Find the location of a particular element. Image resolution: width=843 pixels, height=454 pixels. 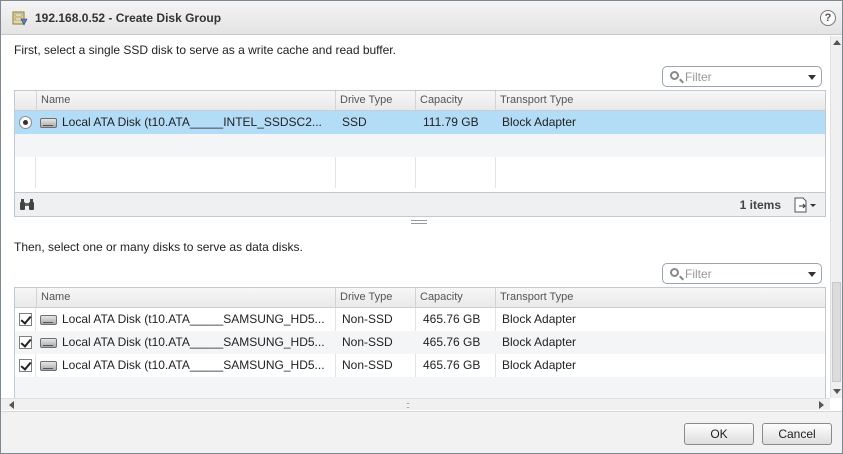

cache-filter-placeholder: Filter is located at coordinates (698, 77).